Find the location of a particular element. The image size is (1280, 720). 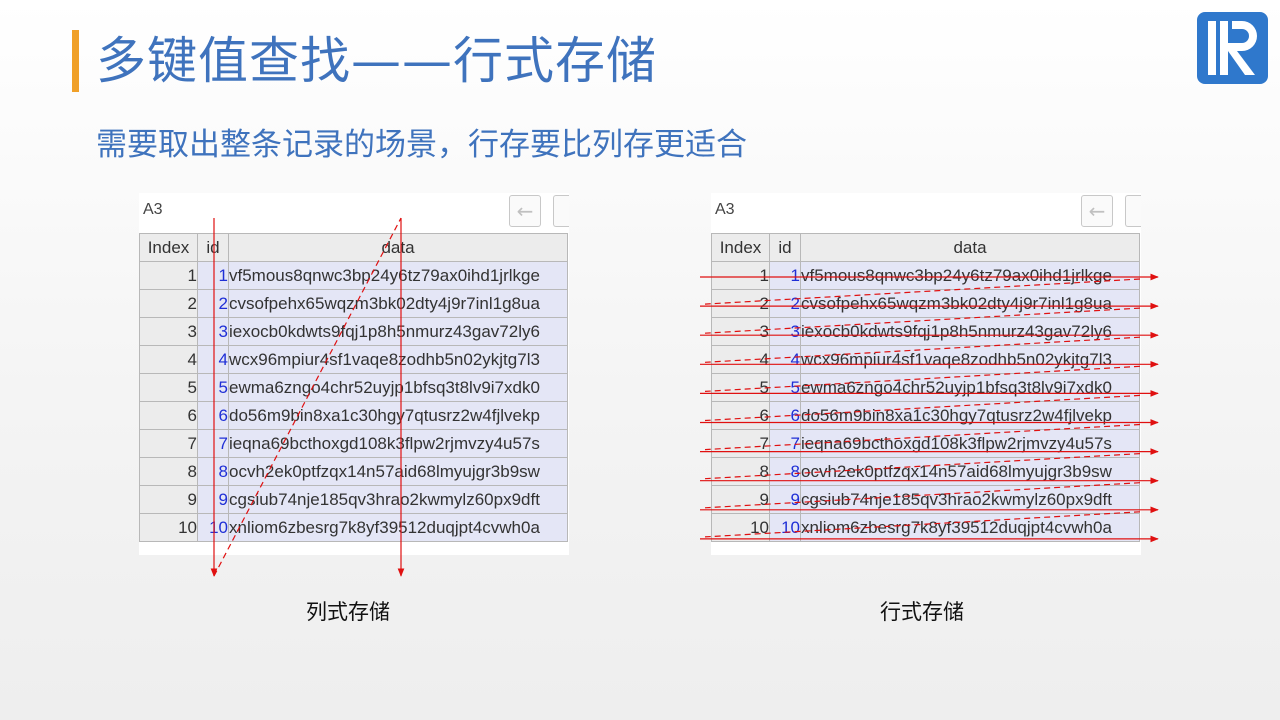

page-title: 多键值查找——行式存储 is located at coordinates (376, 61).